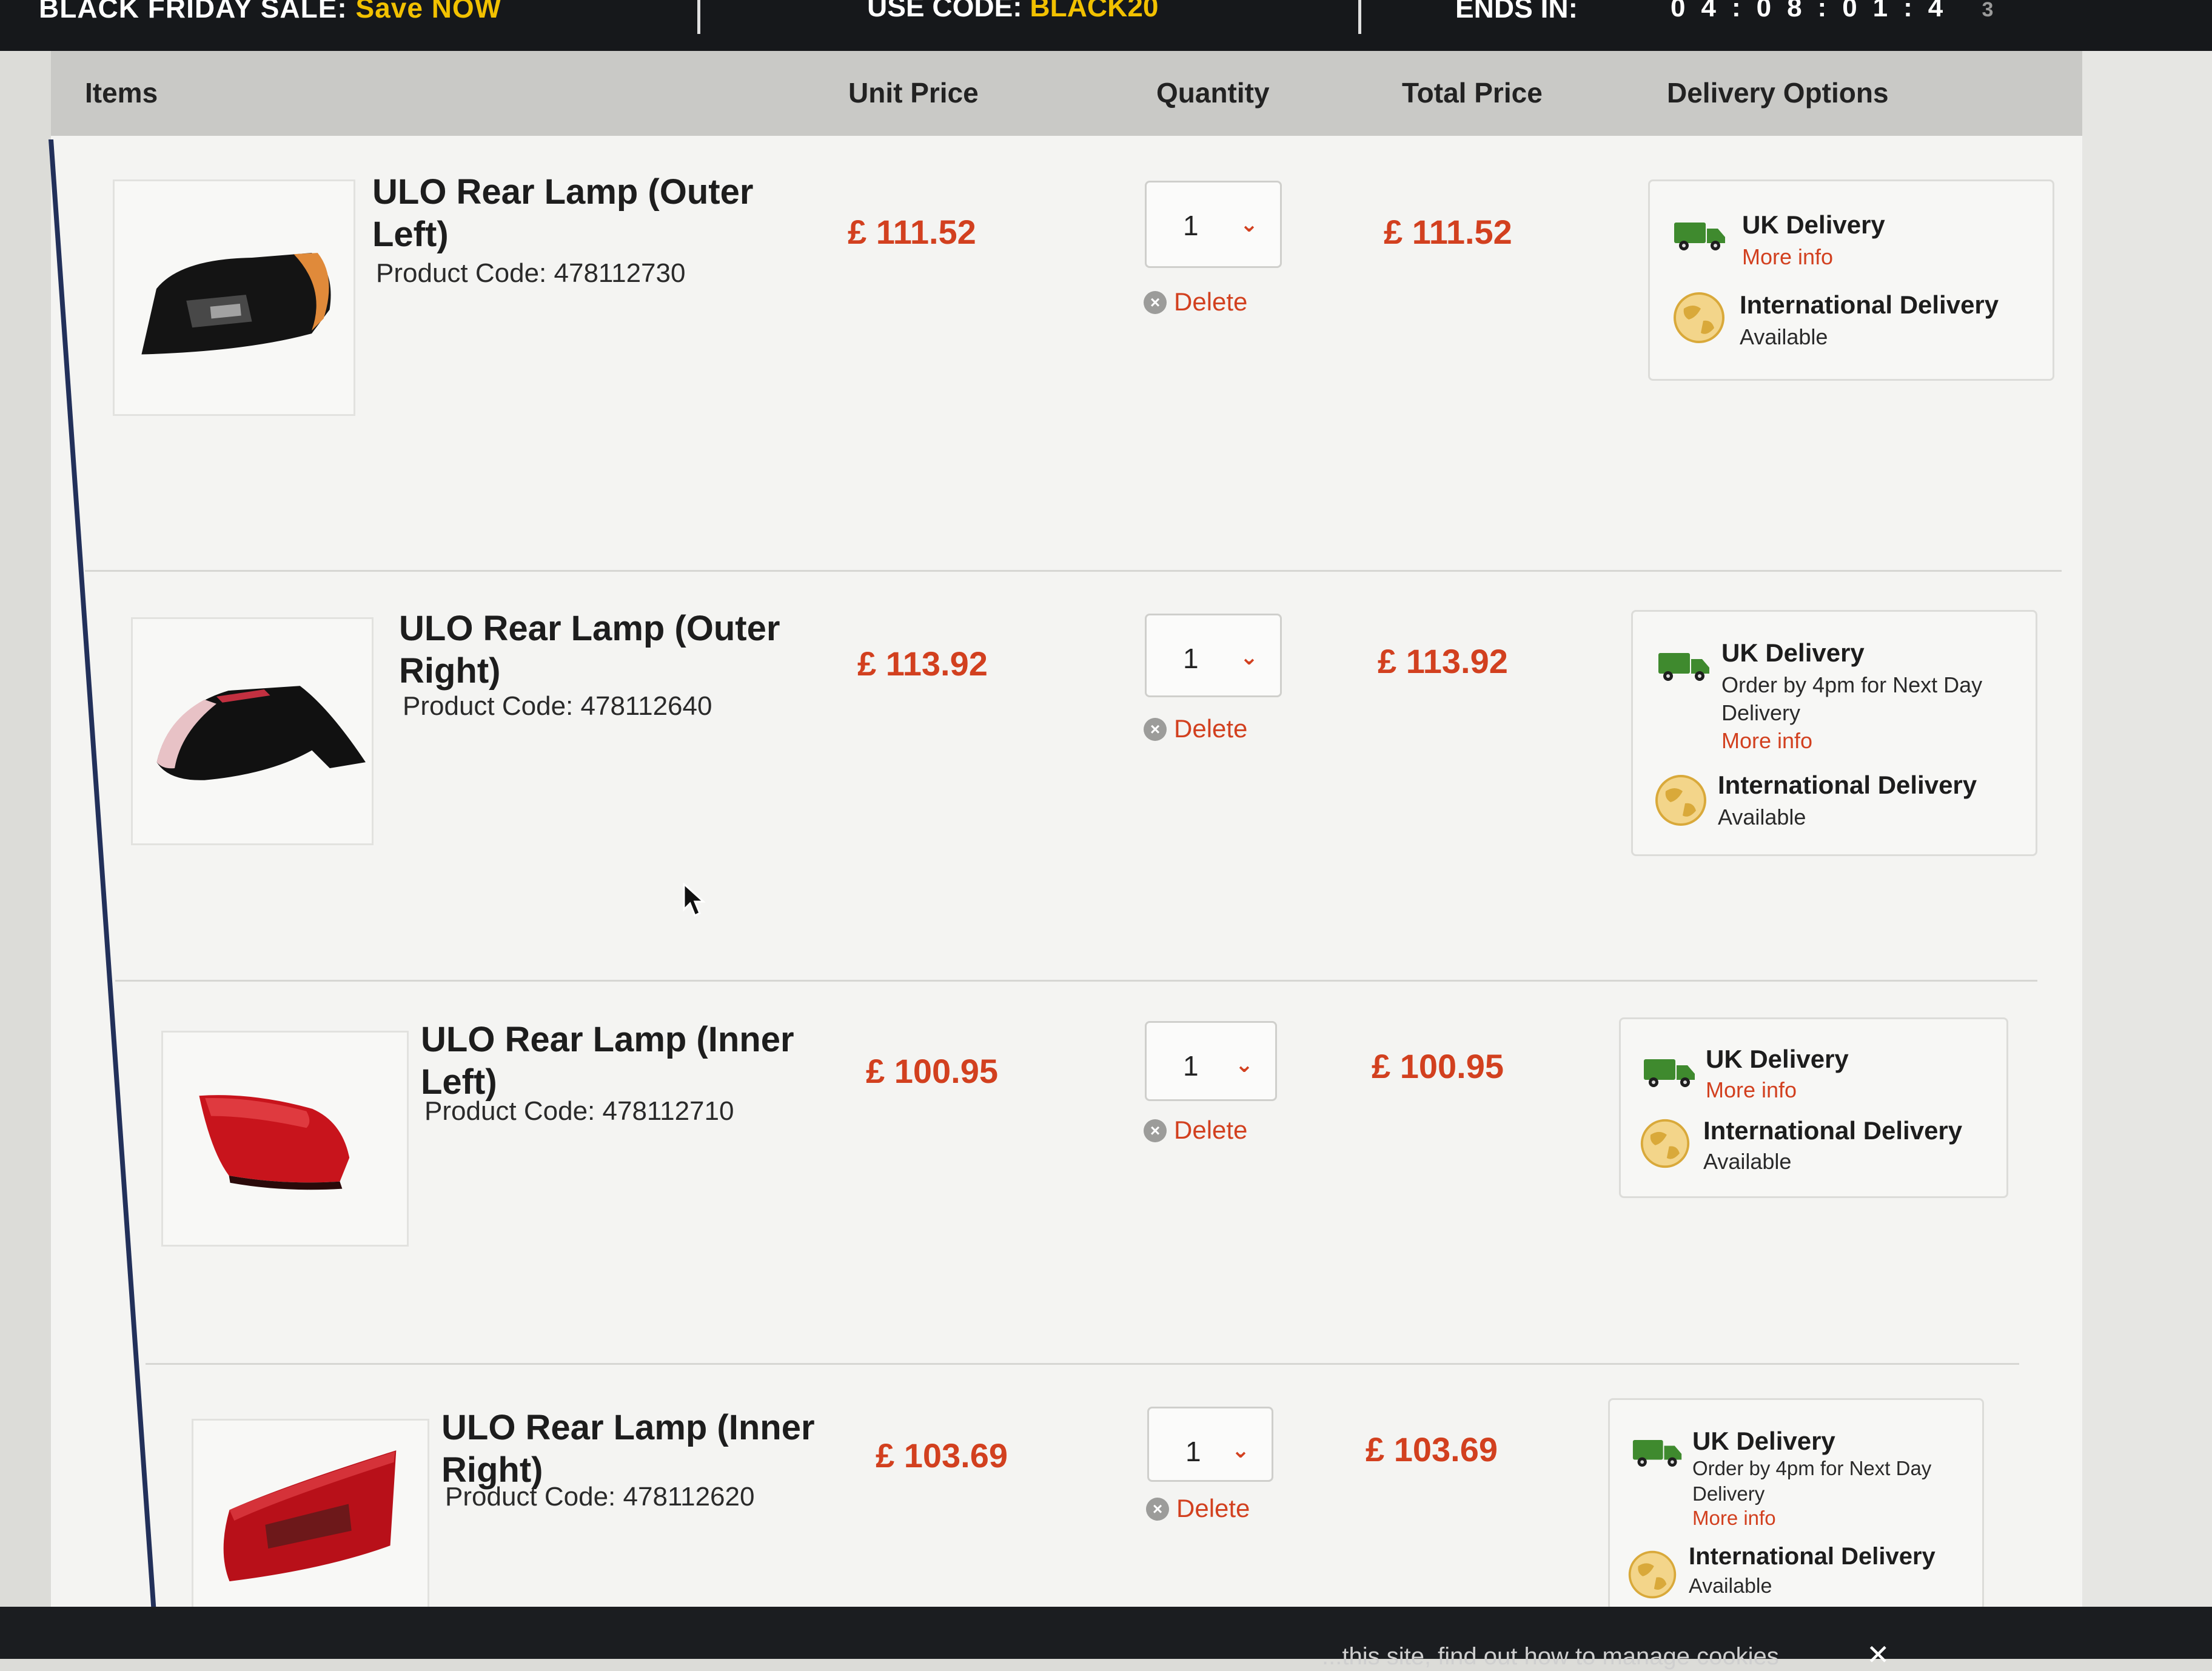 This screenshot has height=1671, width=2212. I want to click on unit-price: £ 111.52, so click(912, 232).